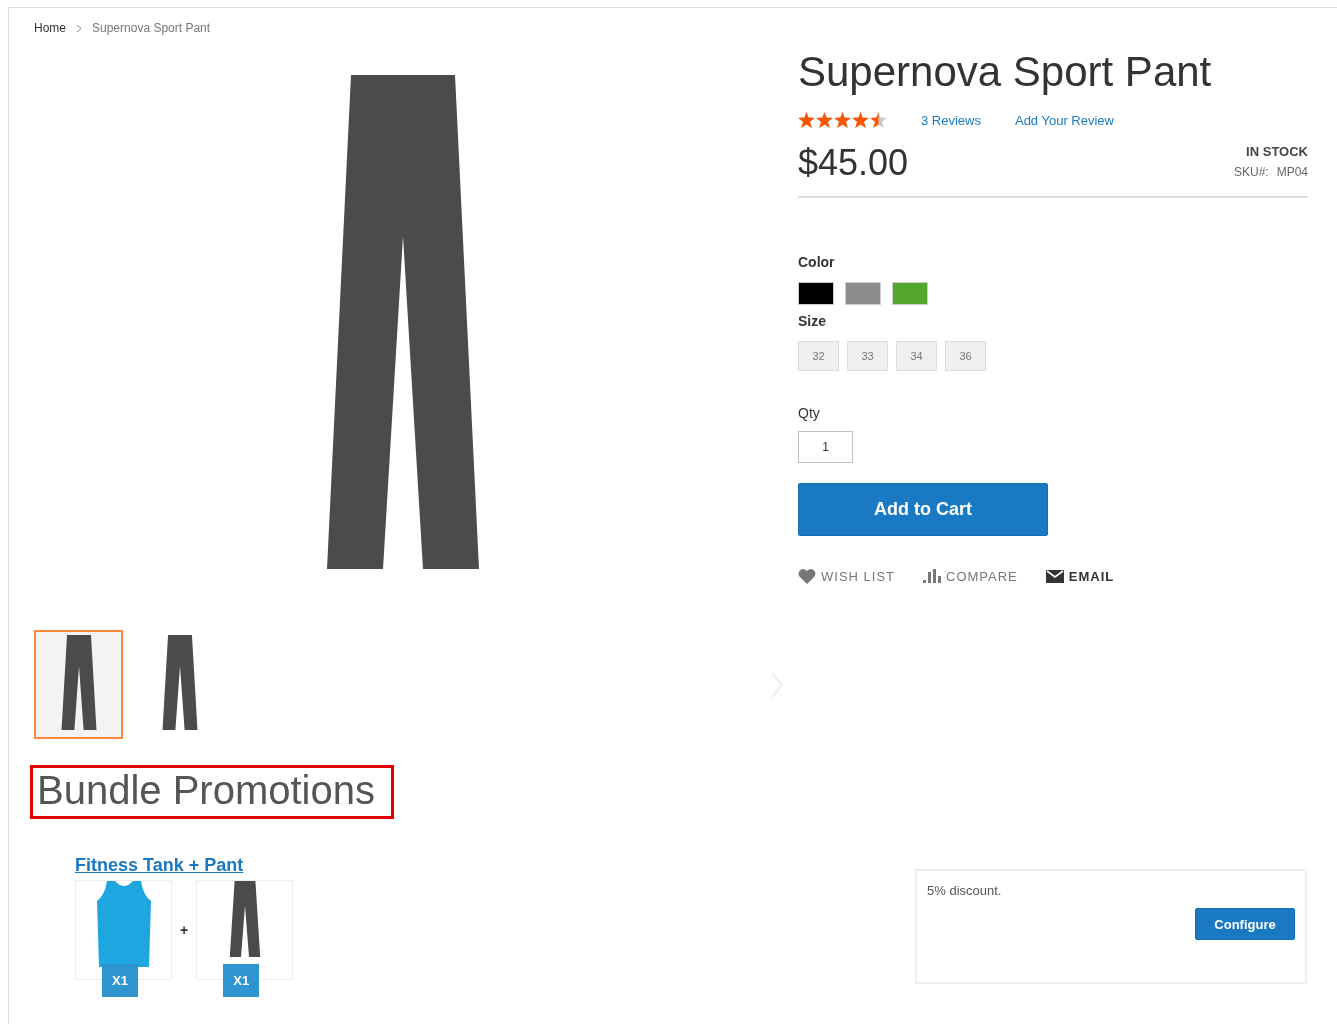 The height and width of the screenshot is (1024, 1337). Describe the element at coordinates (817, 262) in the screenshot. I see `color-label: Color` at that location.